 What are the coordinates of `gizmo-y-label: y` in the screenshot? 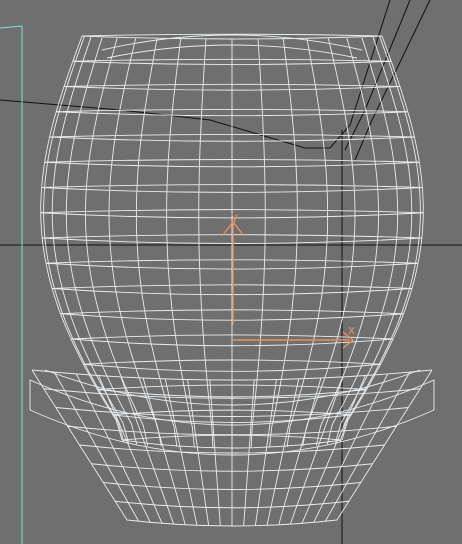 It's located at (234, 217).